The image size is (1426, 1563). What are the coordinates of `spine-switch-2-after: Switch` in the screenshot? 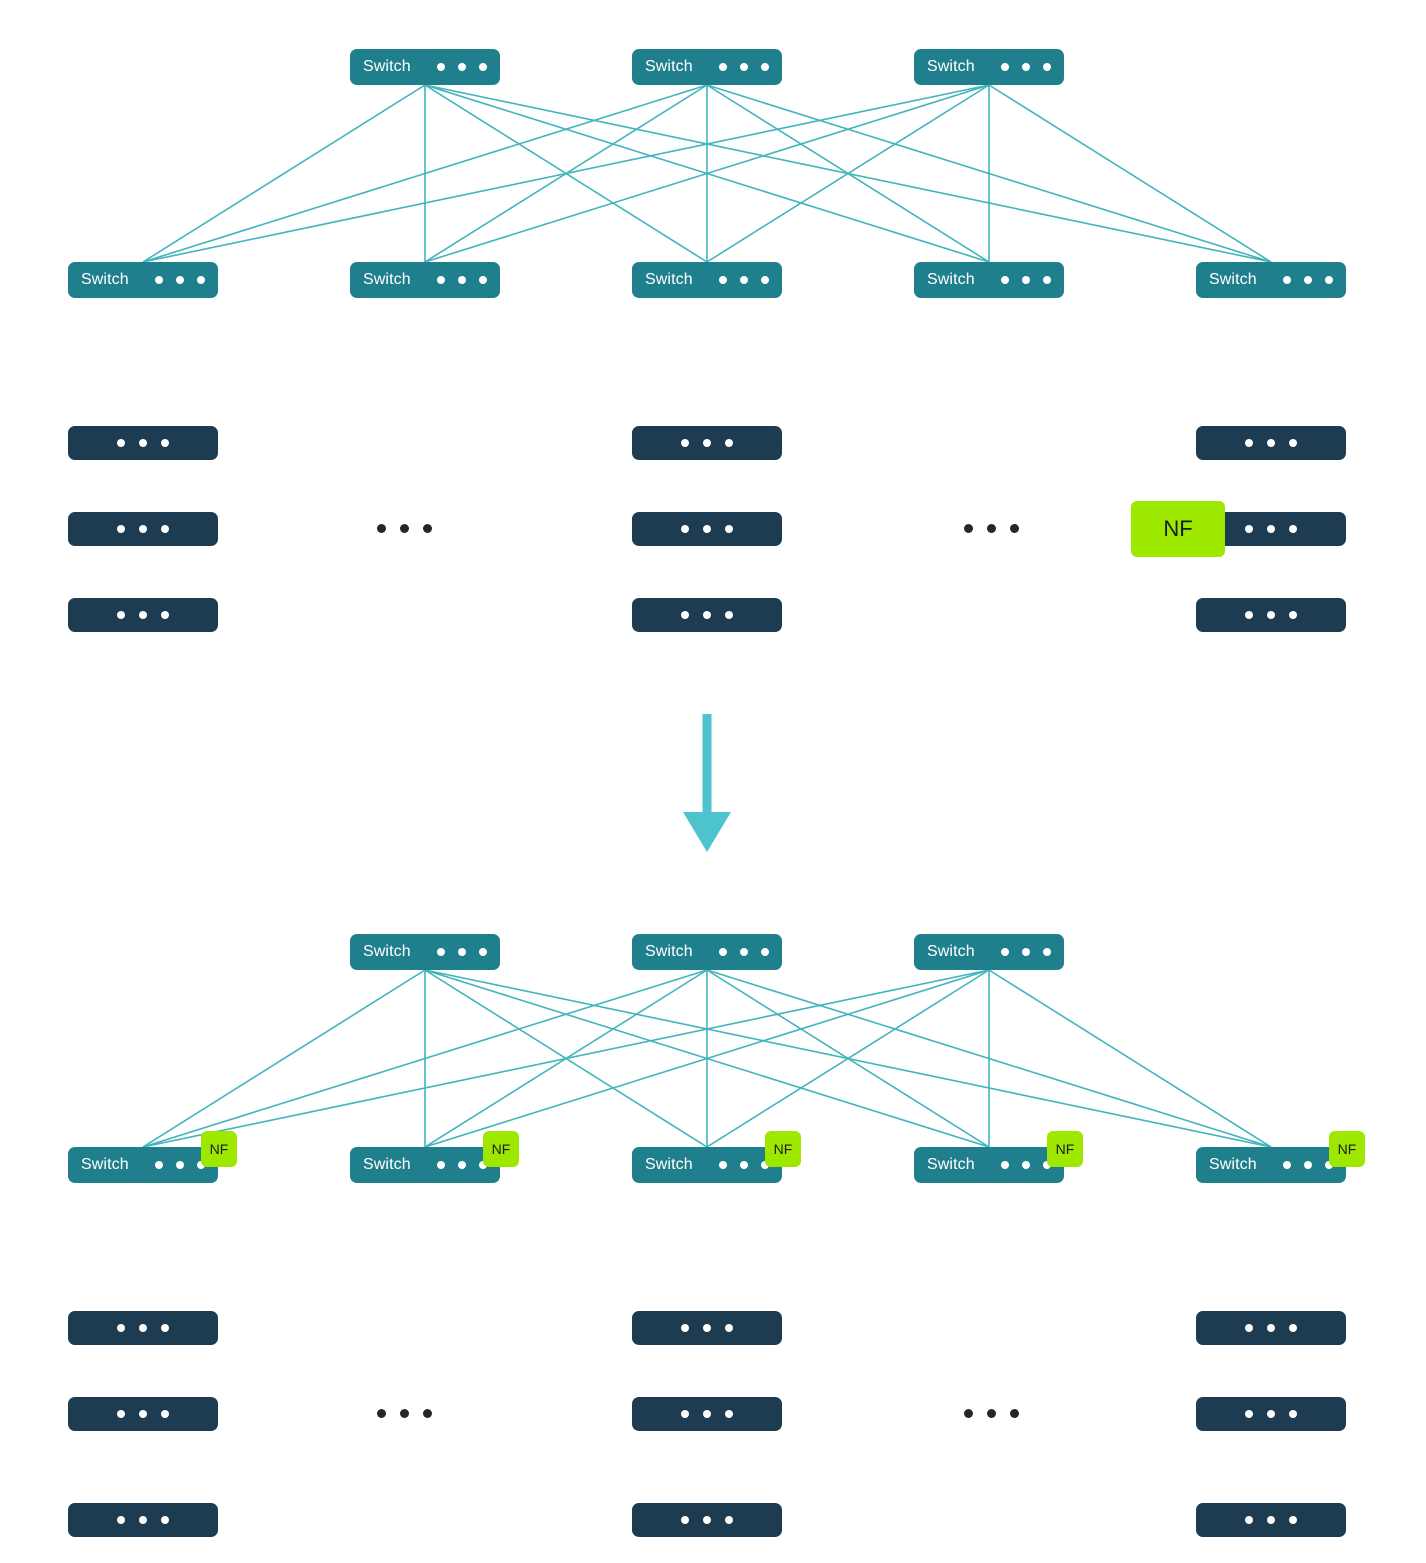 It's located at (707, 952).